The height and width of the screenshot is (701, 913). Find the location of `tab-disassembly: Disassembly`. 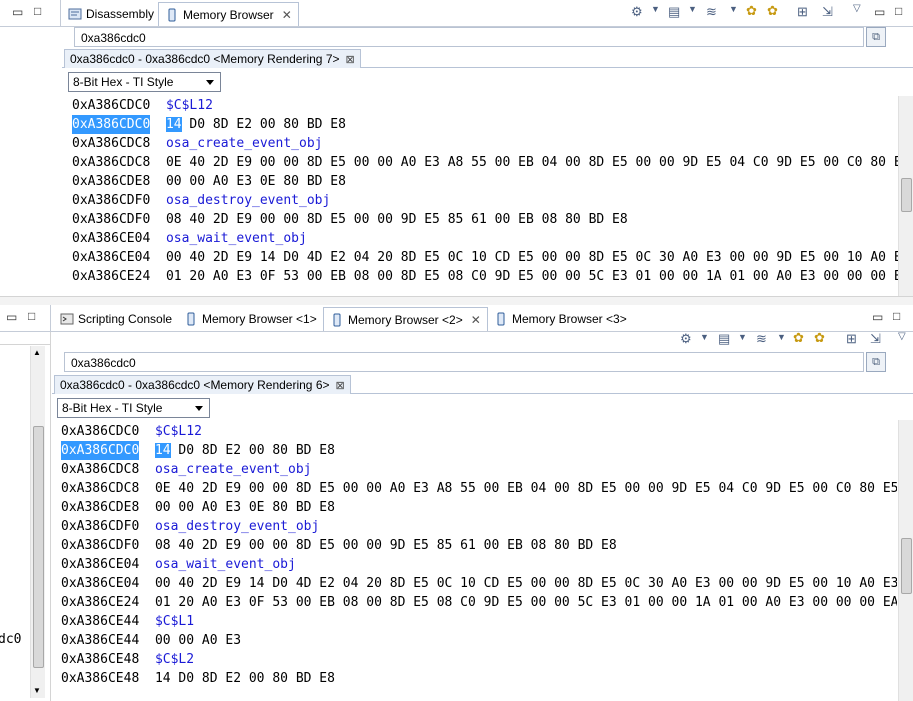

tab-disassembly: Disassembly is located at coordinates (111, 14).